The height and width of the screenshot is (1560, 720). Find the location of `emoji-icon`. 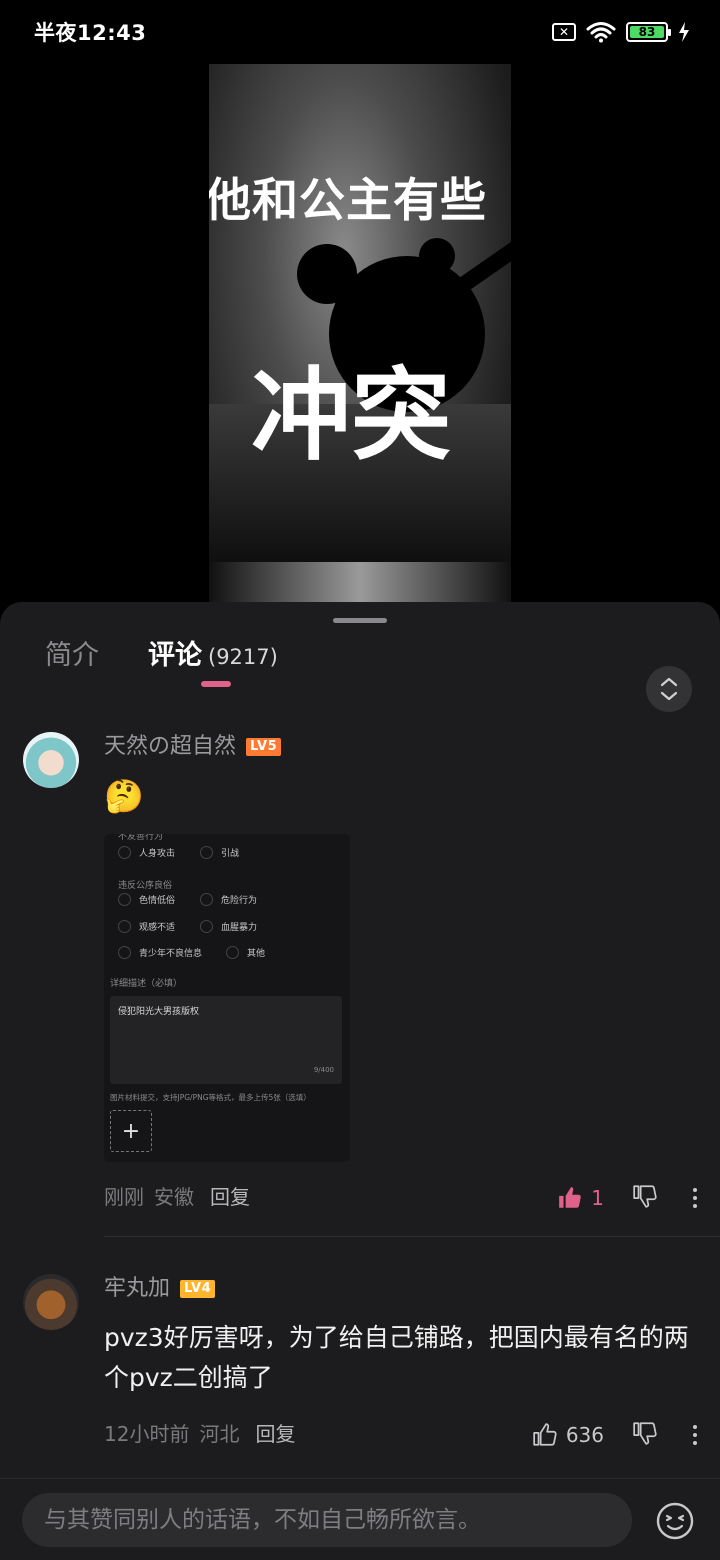

emoji-icon is located at coordinates (675, 1521).